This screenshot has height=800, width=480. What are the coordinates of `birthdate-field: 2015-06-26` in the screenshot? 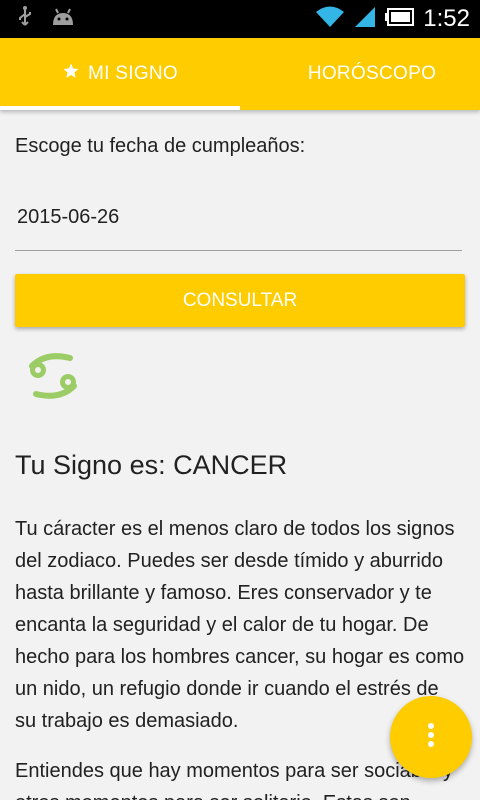 It's located at (238, 219).